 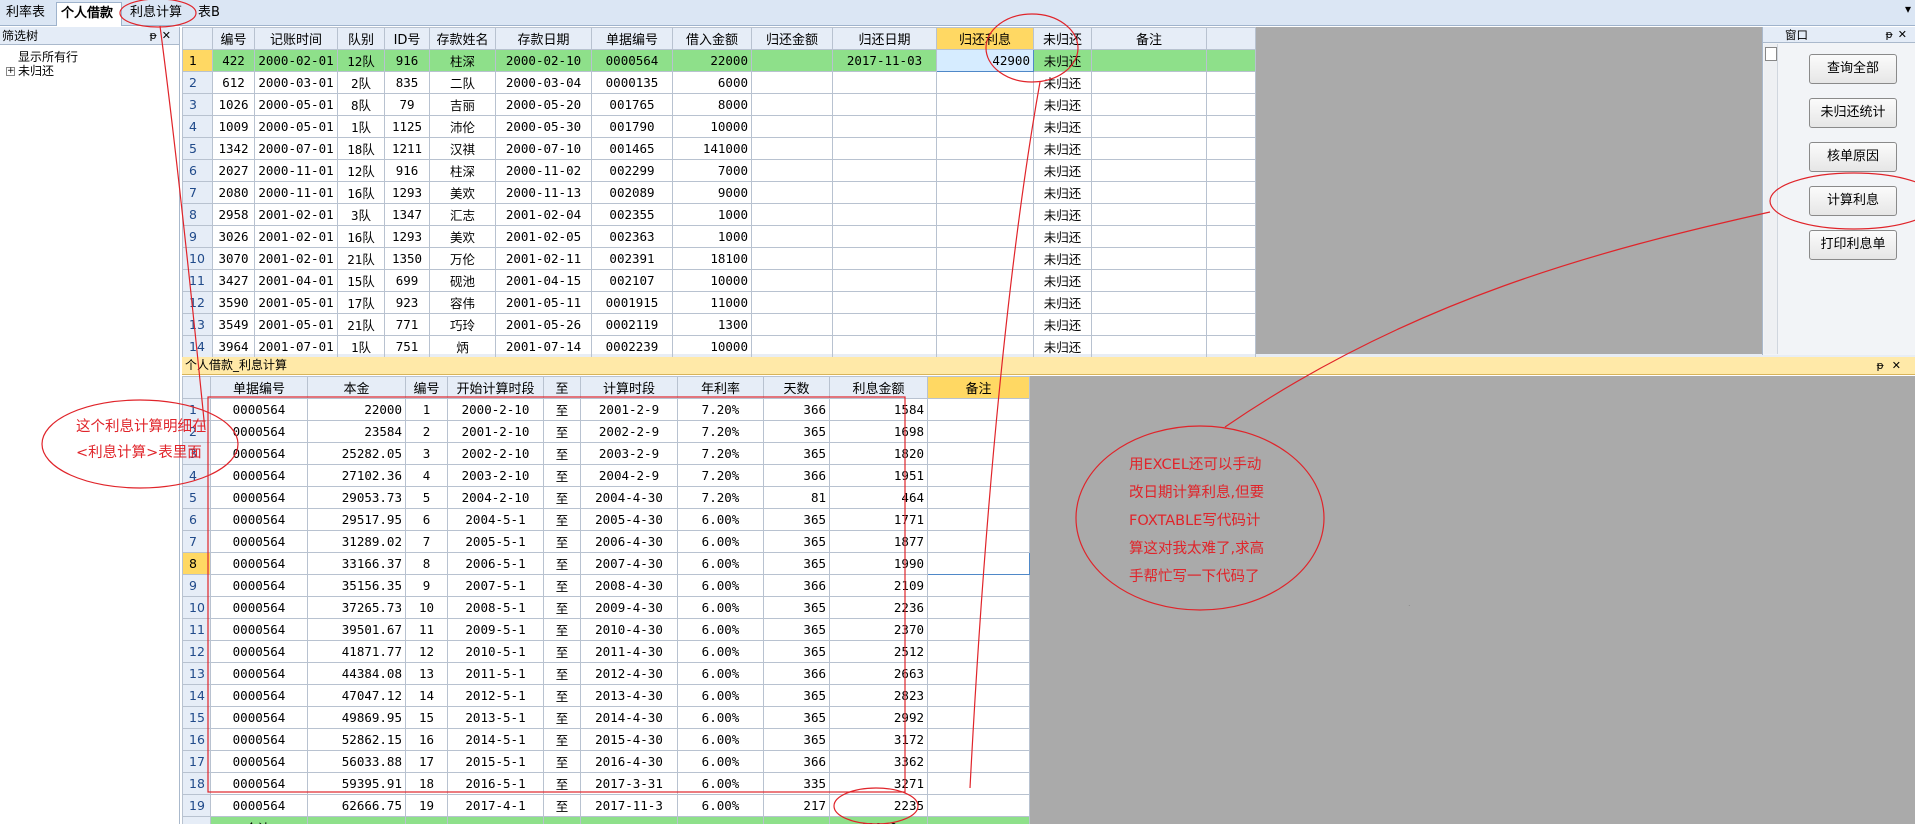 What do you see at coordinates (1891, 34) in the screenshot?
I see `pin-icon: ᵽ` at bounding box center [1891, 34].